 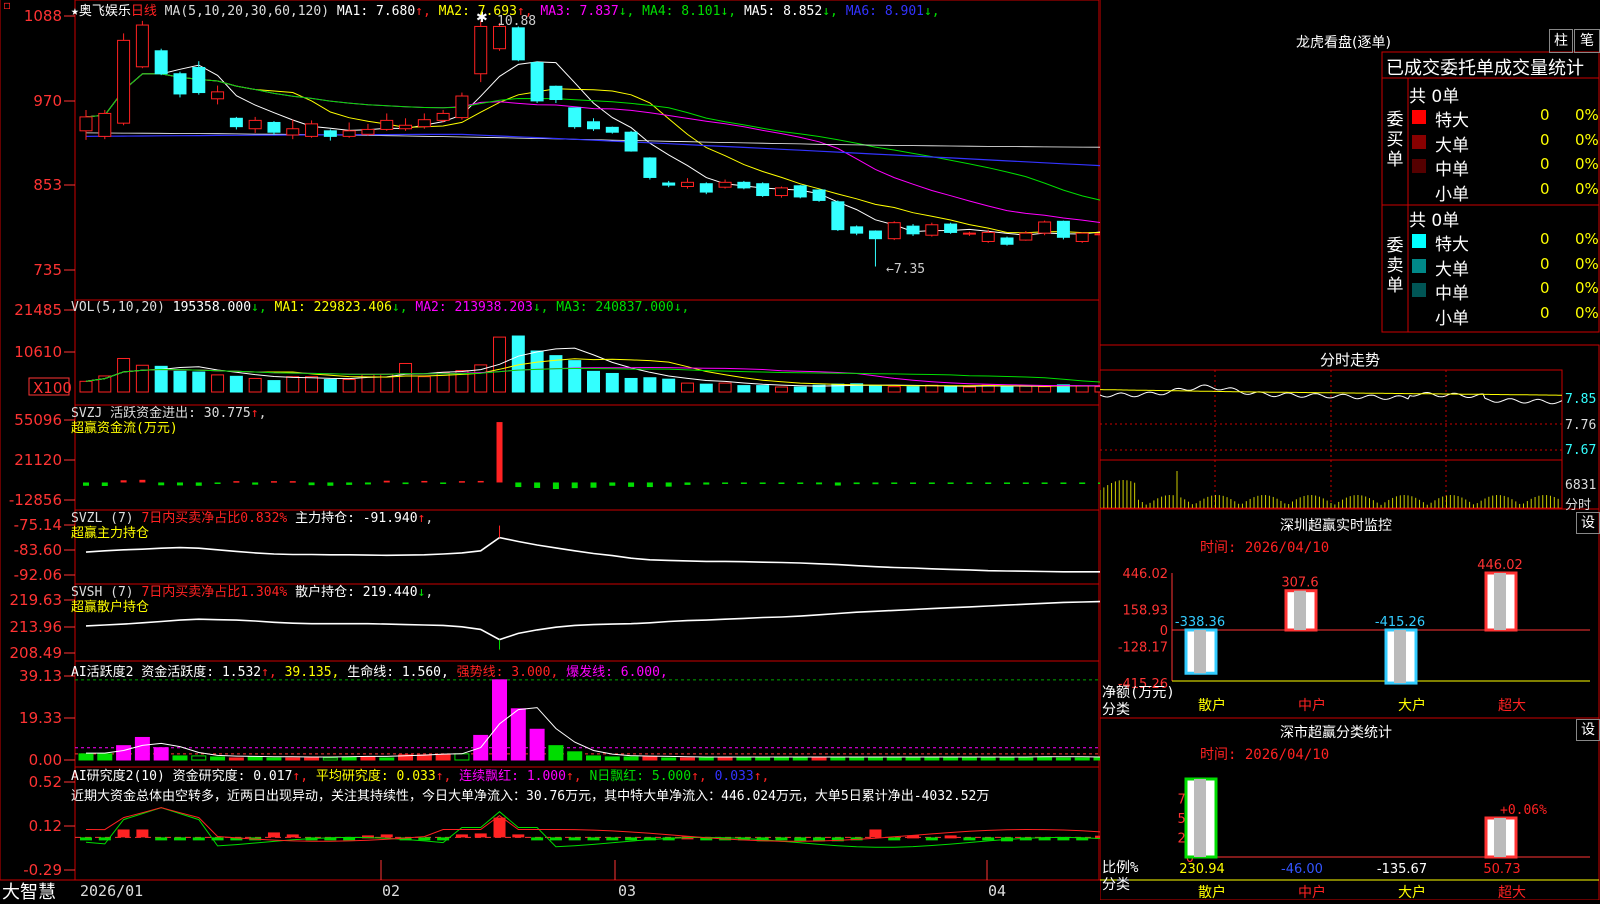 I want to click on ai2-item-2: 连续飘红: 1.000, so click(x=512, y=776).